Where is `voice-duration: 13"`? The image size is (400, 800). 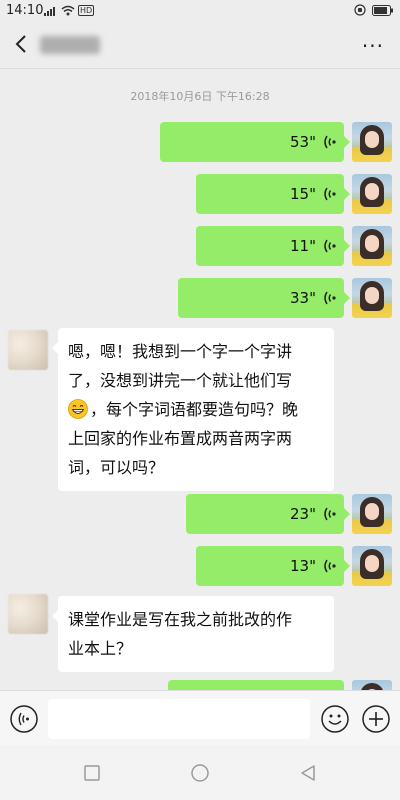 voice-duration: 13" is located at coordinates (303, 566).